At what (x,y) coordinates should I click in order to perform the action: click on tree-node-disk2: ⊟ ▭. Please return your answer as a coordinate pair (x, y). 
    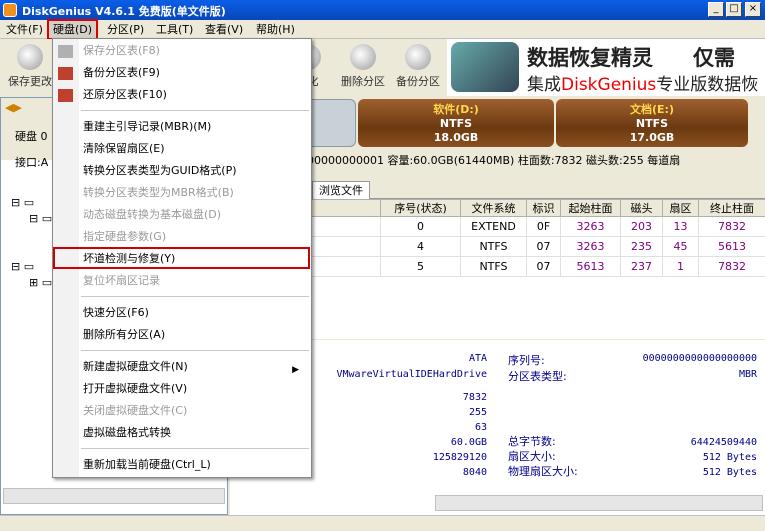
    Looking at the image, I should click on (22, 266).